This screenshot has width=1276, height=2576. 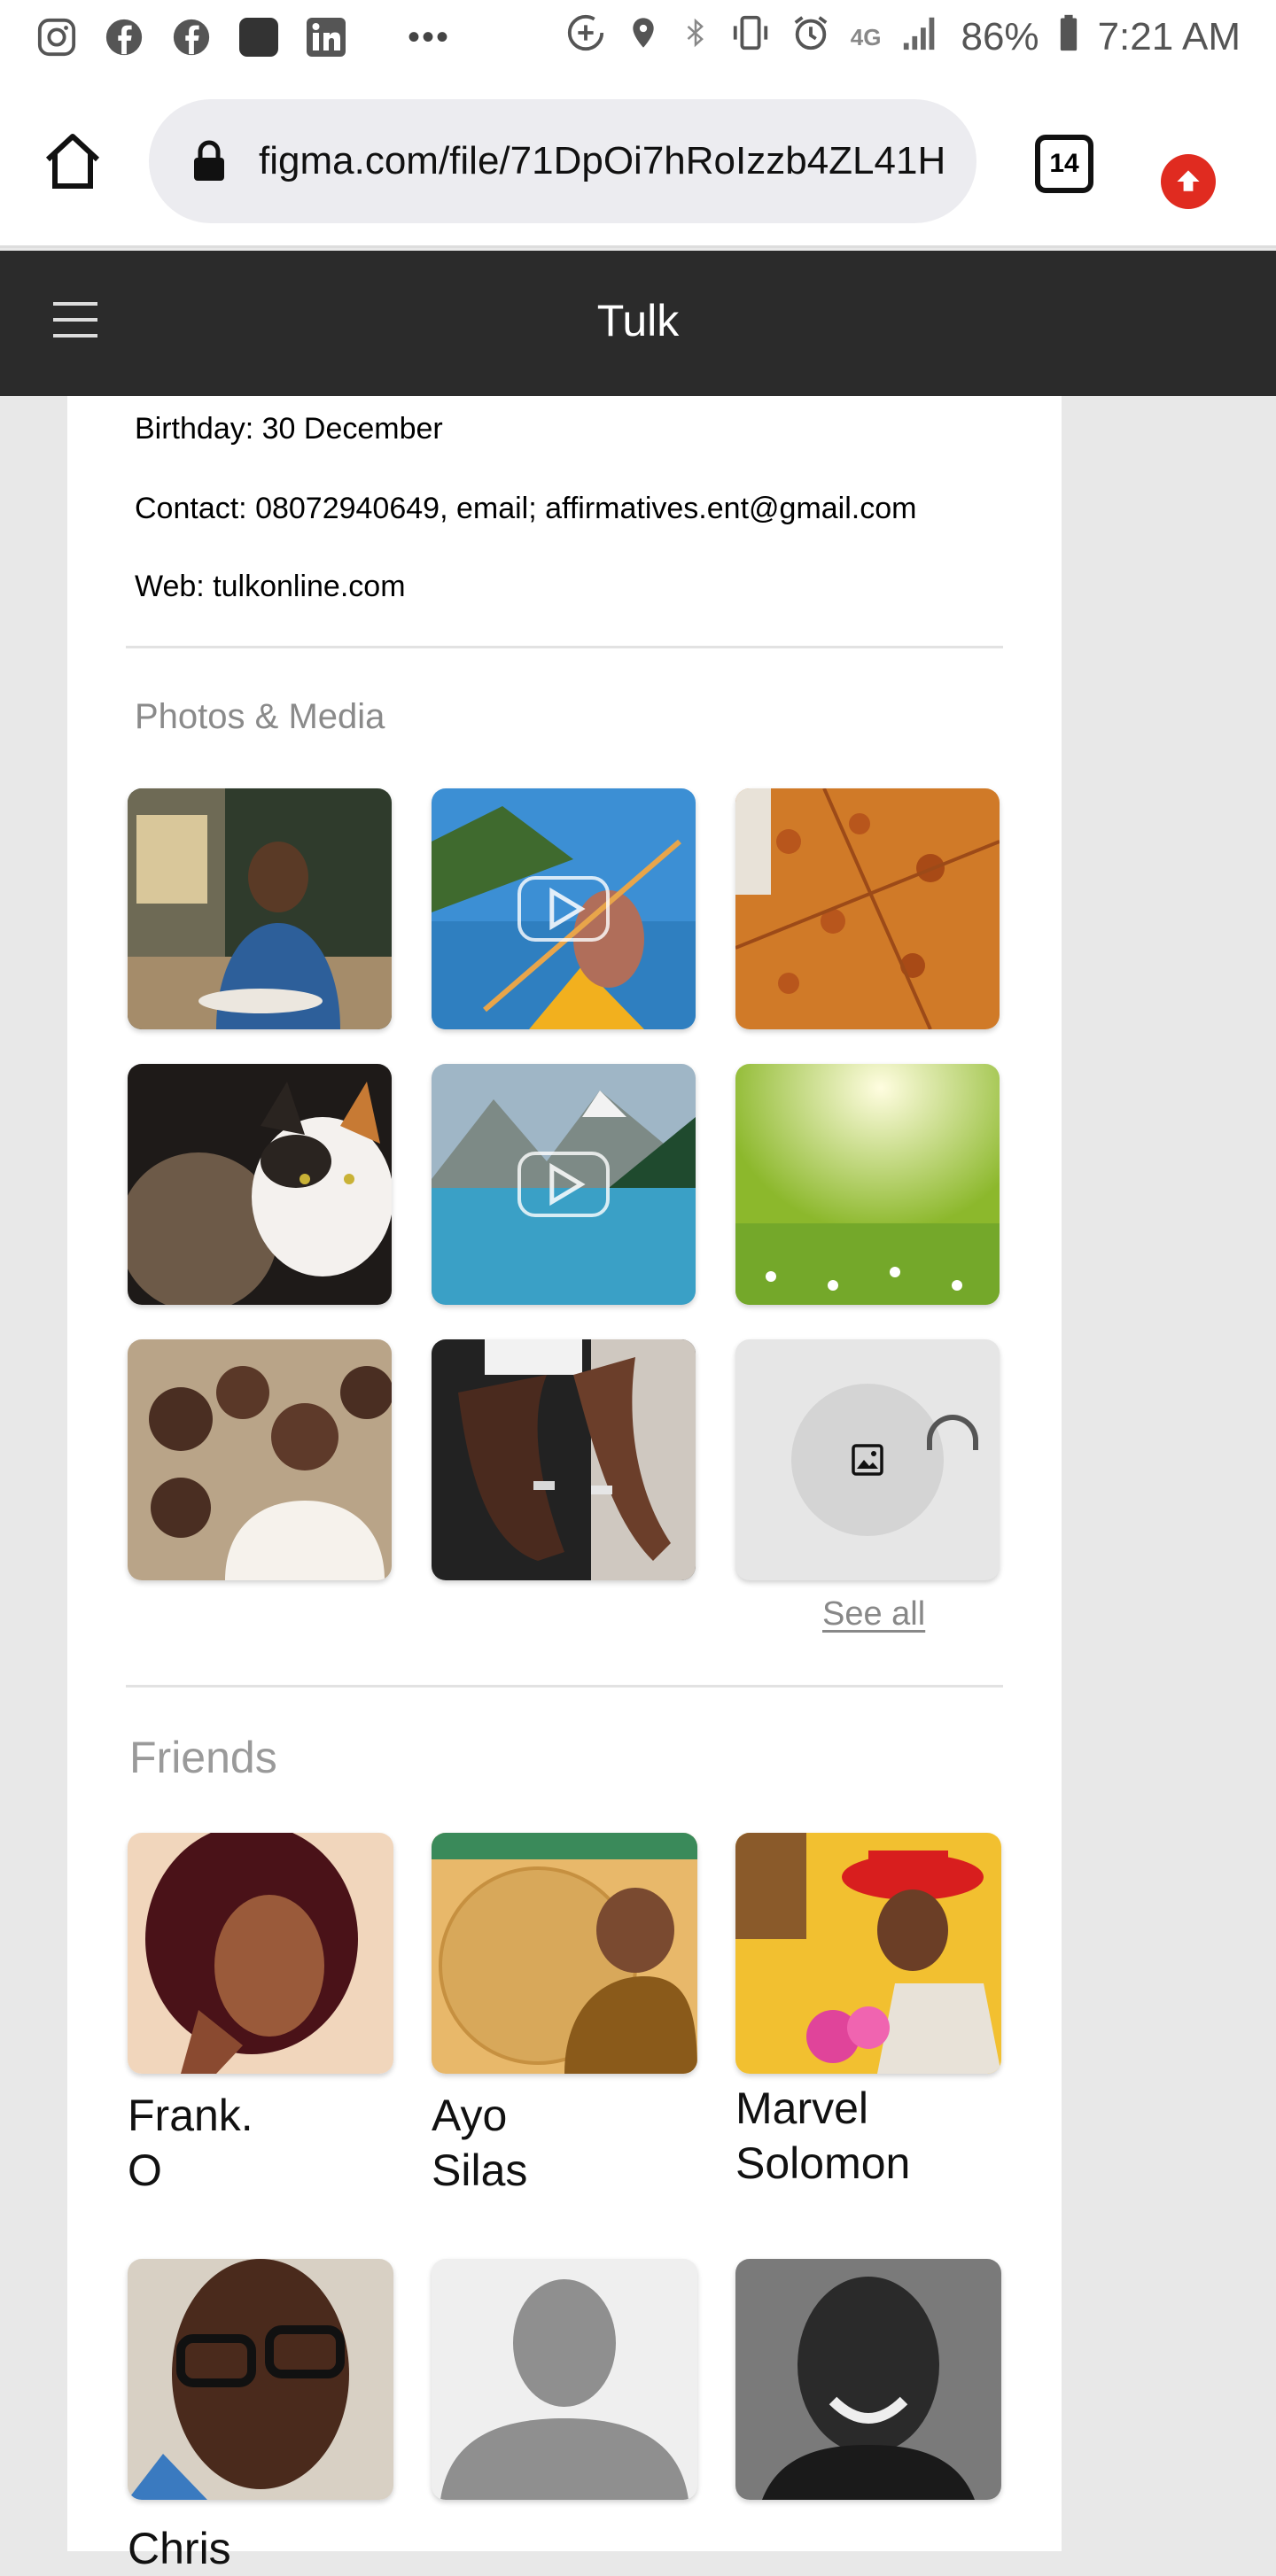 I want to click on address-bar: figma.com/file/71DpOi7hRoIzzb4ZL41H, so click(x=562, y=161).